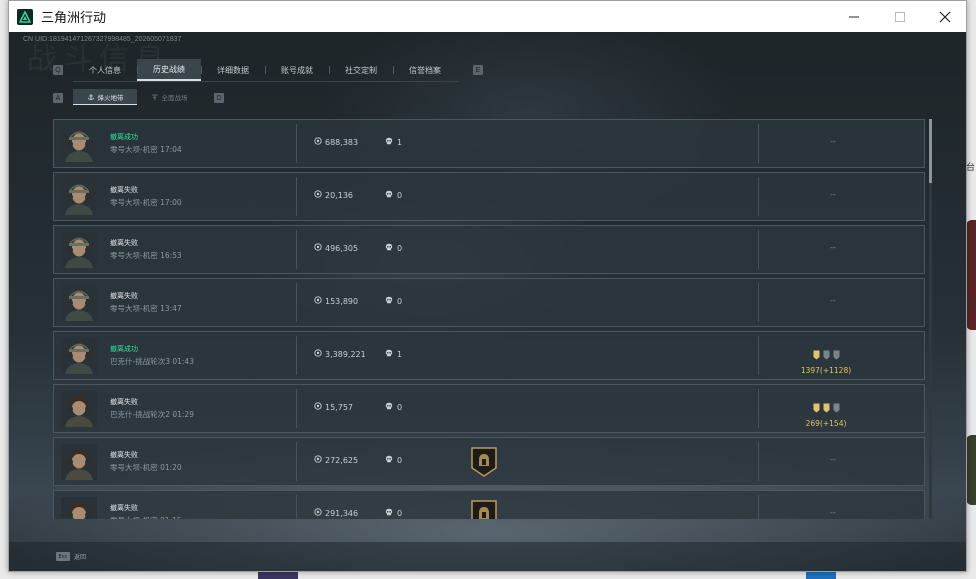 The height and width of the screenshot is (579, 976). What do you see at coordinates (930, 319) in the screenshot?
I see `match-list-scrollbar` at bounding box center [930, 319].